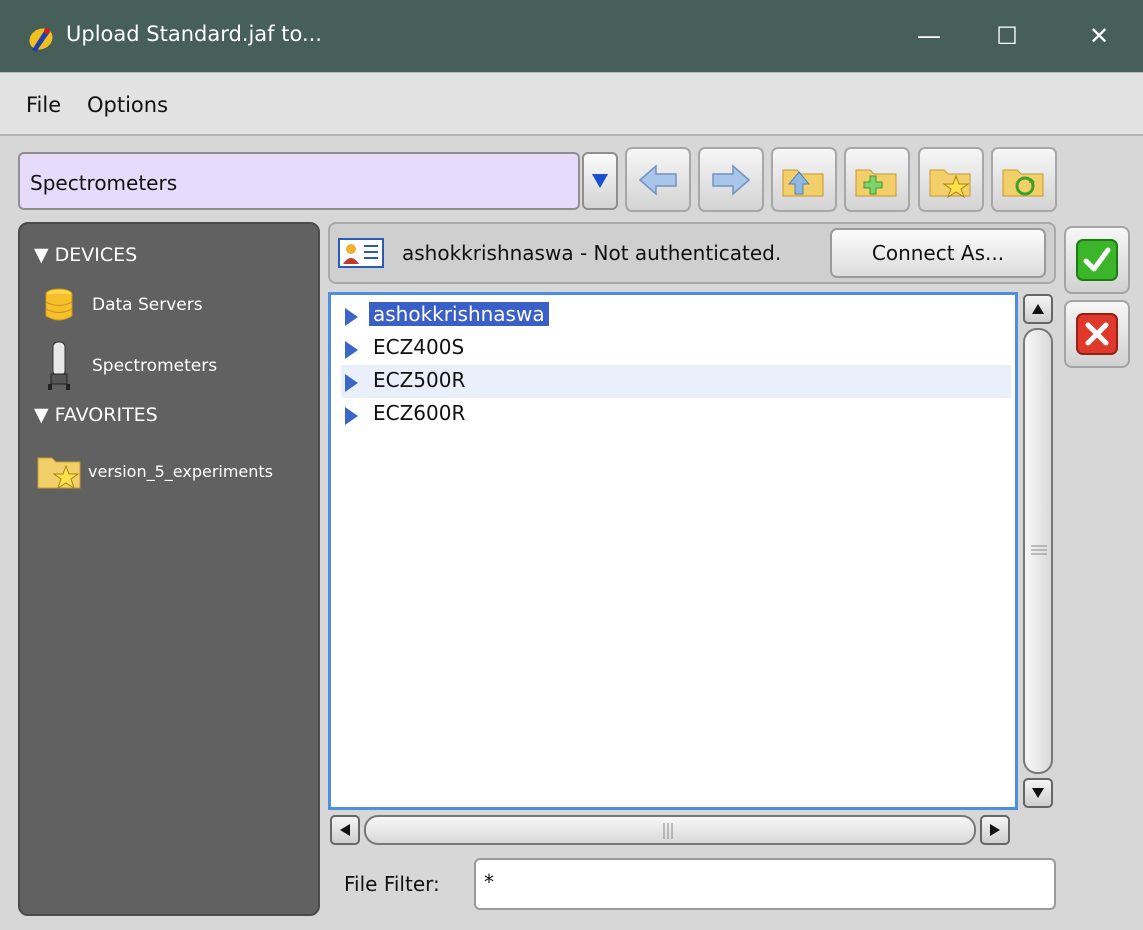  I want to click on location-value: Spectrometers, so click(104, 183).